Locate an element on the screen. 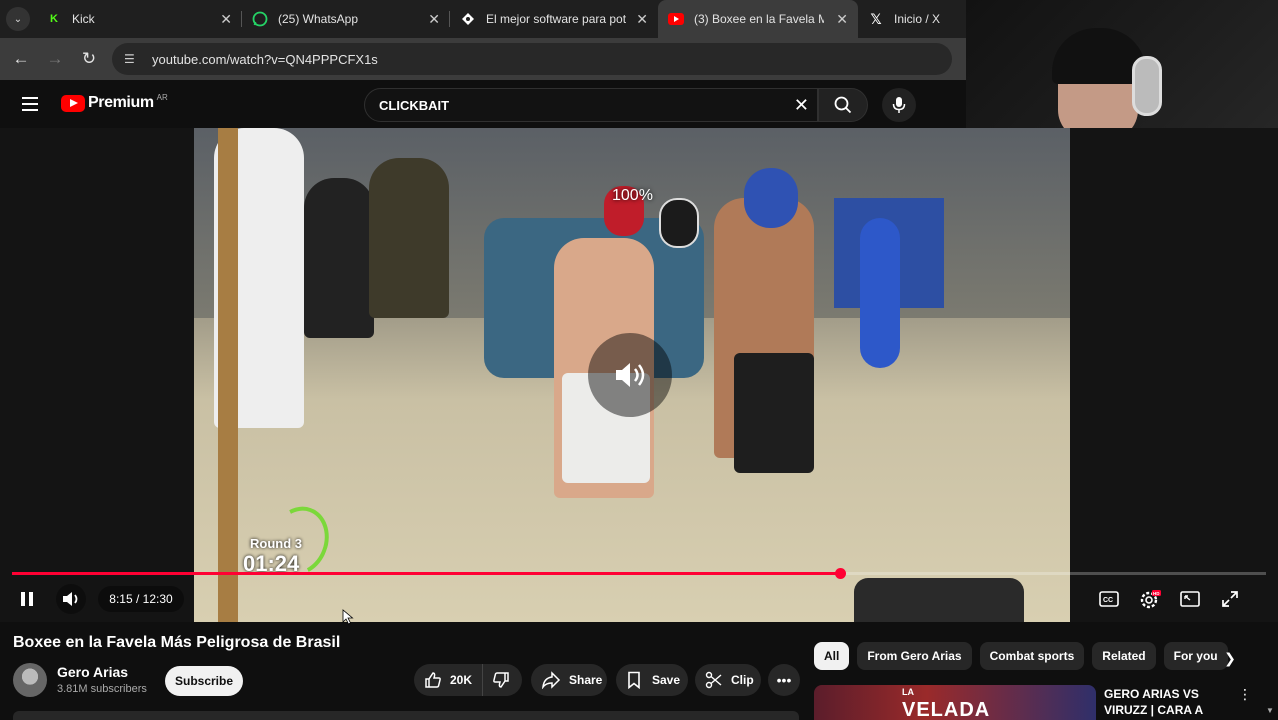 This screenshot has height=720, width=1278. volume-icon is located at coordinates (70, 599).